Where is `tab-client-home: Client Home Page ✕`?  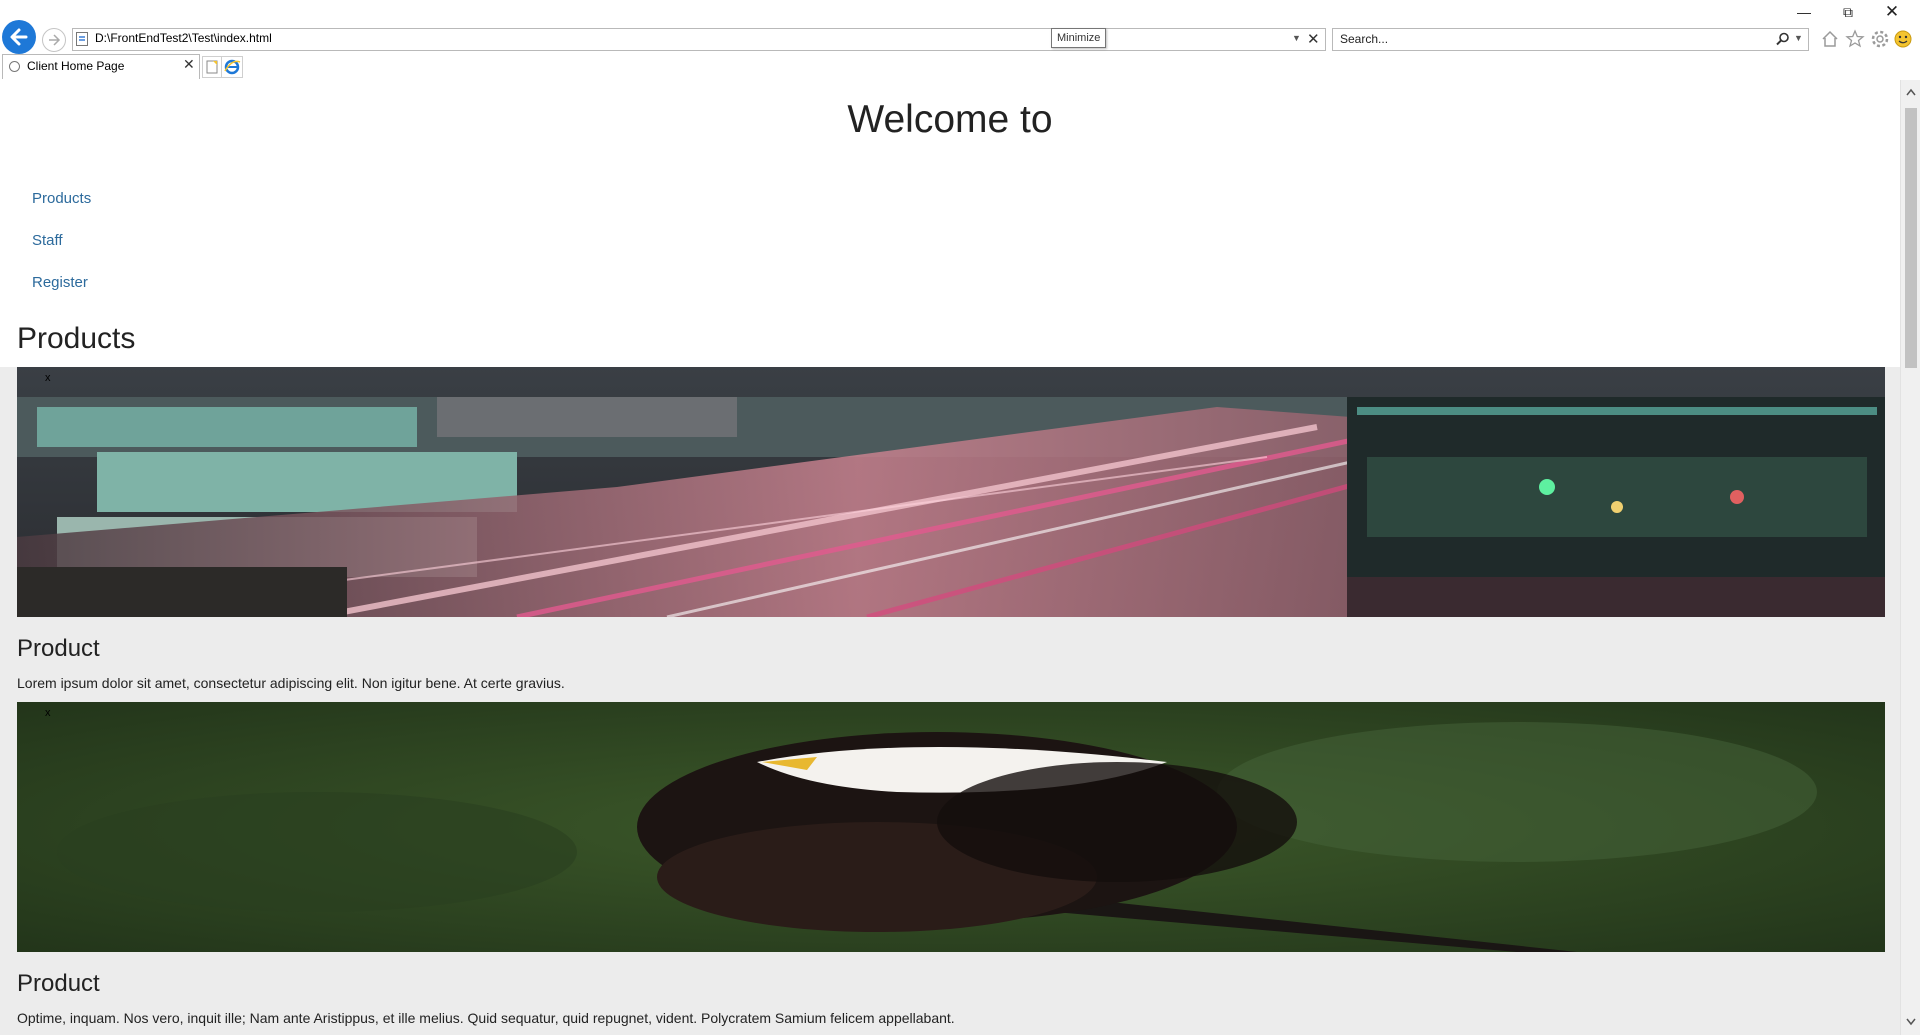 tab-client-home: Client Home Page ✕ is located at coordinates (101, 66).